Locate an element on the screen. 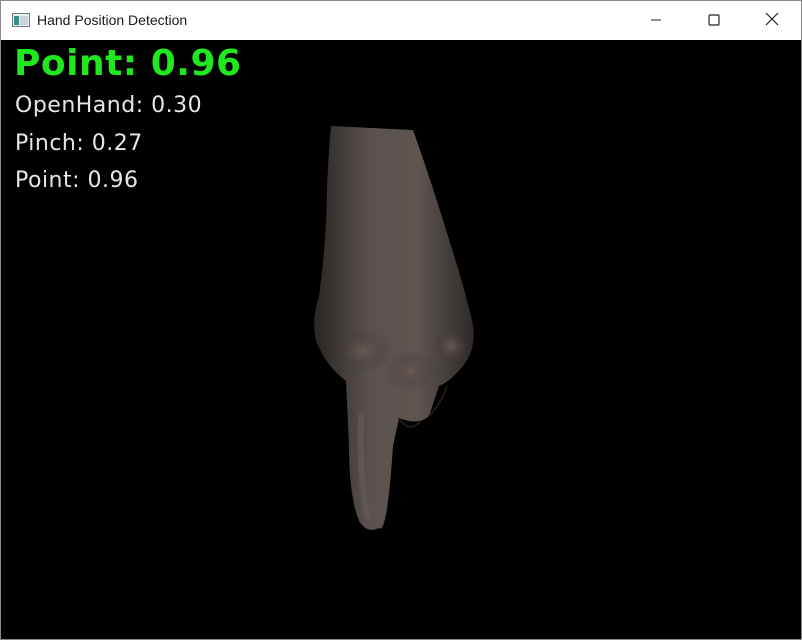 The height and width of the screenshot is (640, 802). app-window-icon is located at coordinates (21, 19).